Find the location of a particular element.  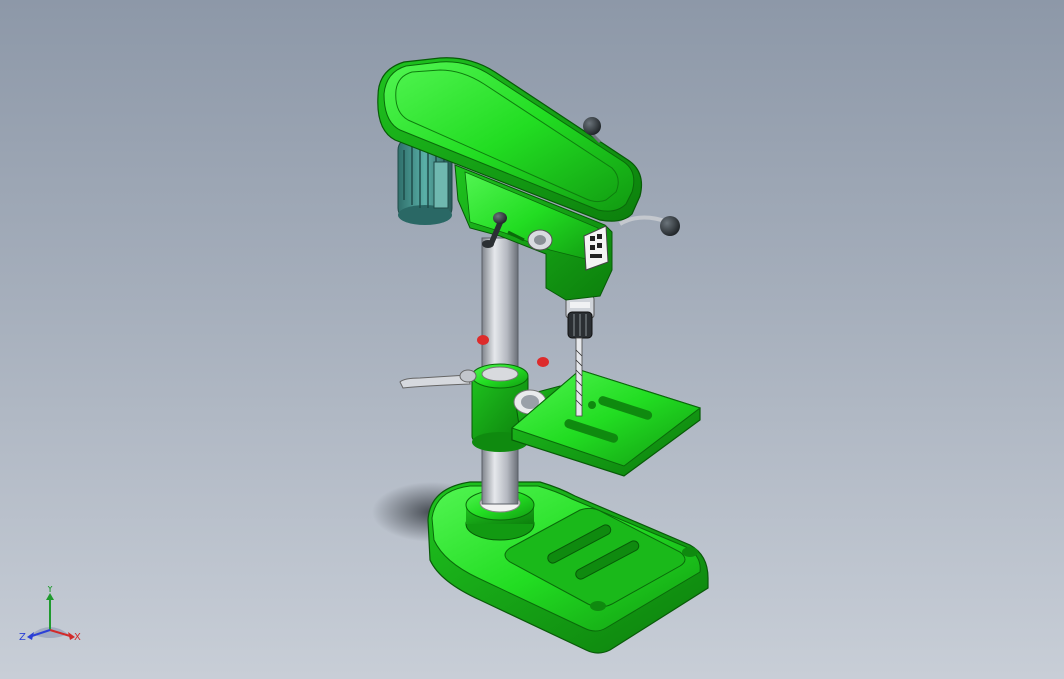

z-axis-label: Z is located at coordinates (22, 637).